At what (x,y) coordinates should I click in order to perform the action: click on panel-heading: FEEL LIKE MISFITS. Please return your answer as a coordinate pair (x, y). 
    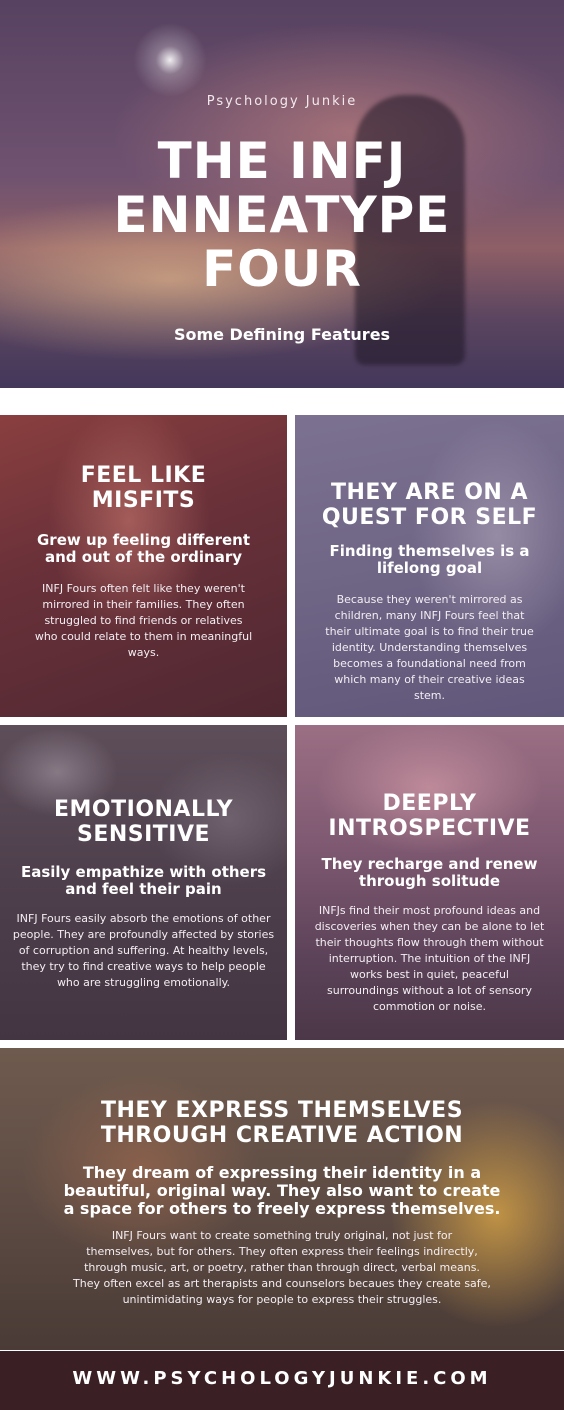
    Looking at the image, I should click on (143, 488).